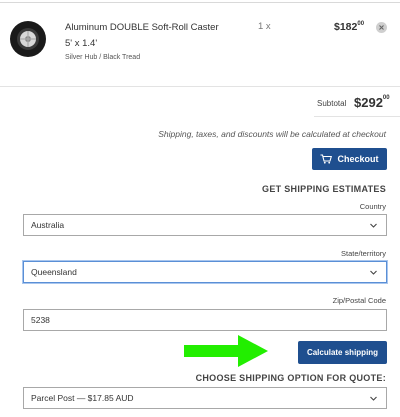  I want to click on item-divider, so click(200, 86).